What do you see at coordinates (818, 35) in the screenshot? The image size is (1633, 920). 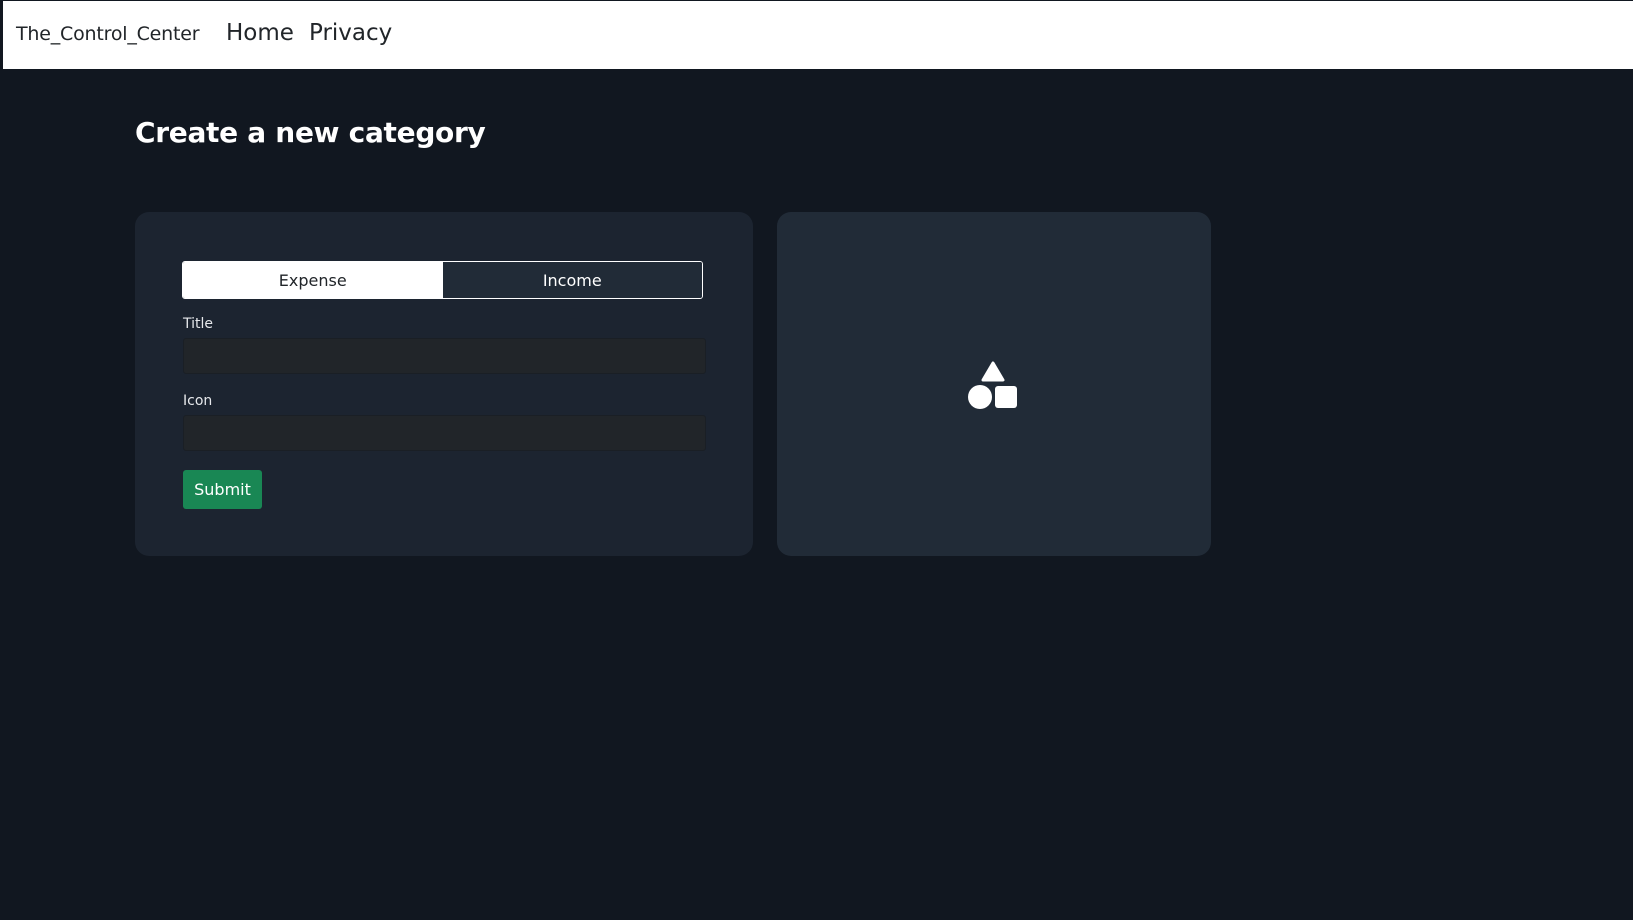 I see `navbar: The_Control_Center Home Privacy` at bounding box center [818, 35].